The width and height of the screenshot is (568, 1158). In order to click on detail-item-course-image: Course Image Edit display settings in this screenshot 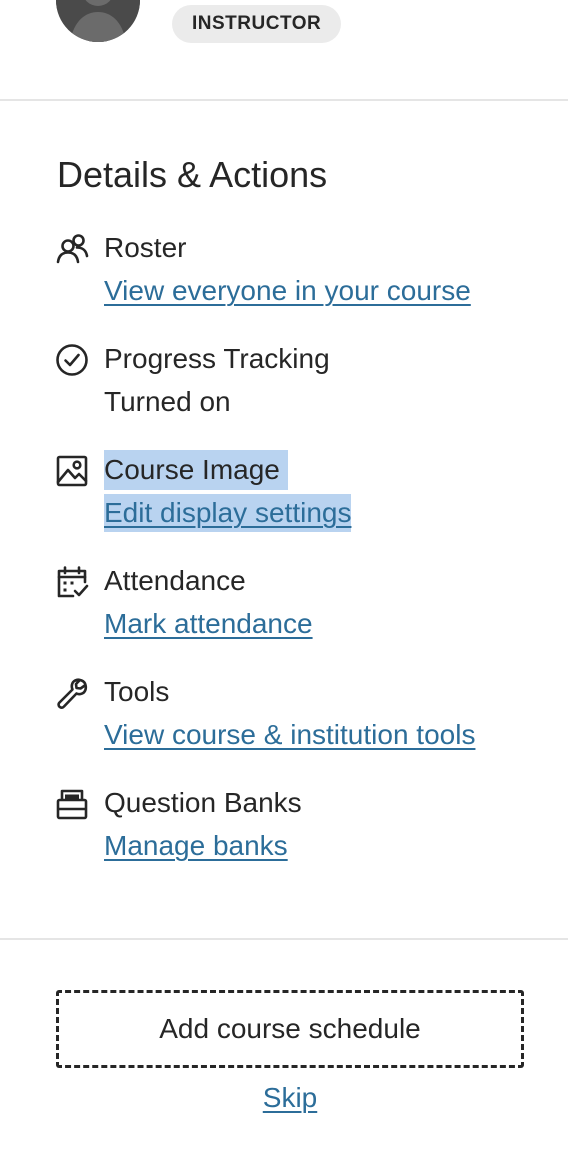, I will do `click(284, 495)`.